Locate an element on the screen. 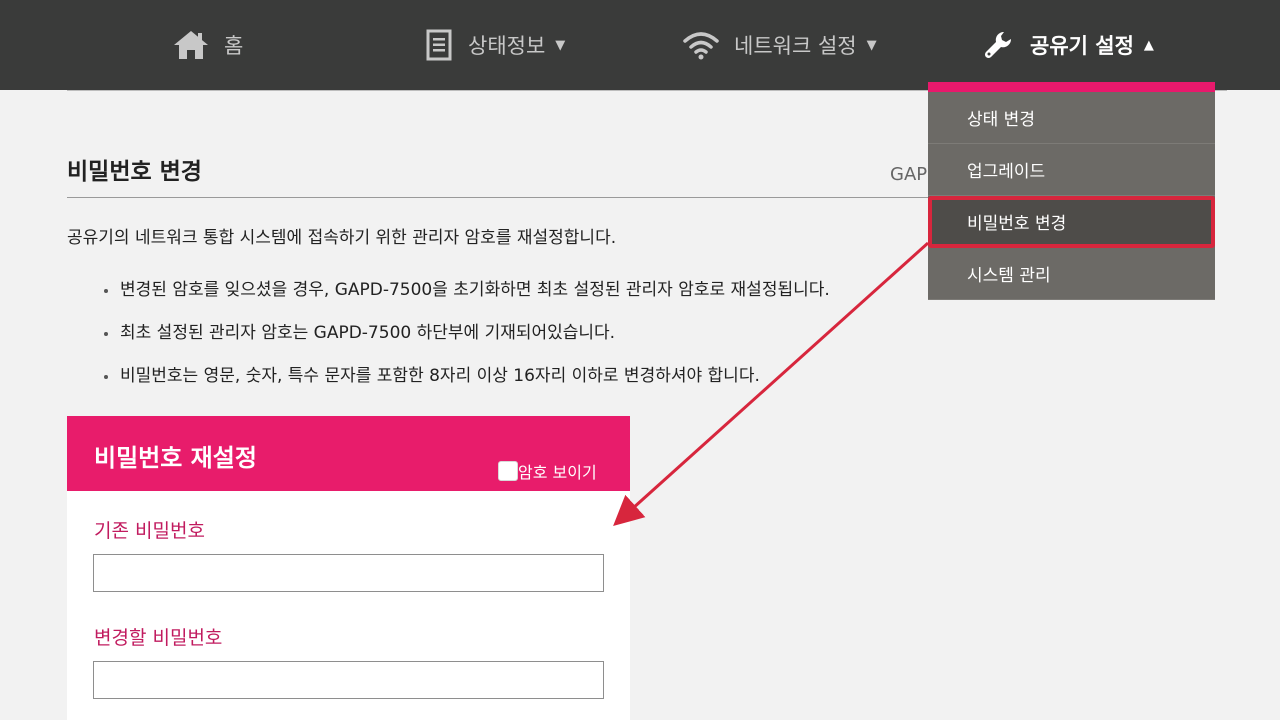 Image resolution: width=1280 pixels, height=720 pixels. nav-router-settings: 공유기 설정 ▲ is located at coordinates (1068, 45).